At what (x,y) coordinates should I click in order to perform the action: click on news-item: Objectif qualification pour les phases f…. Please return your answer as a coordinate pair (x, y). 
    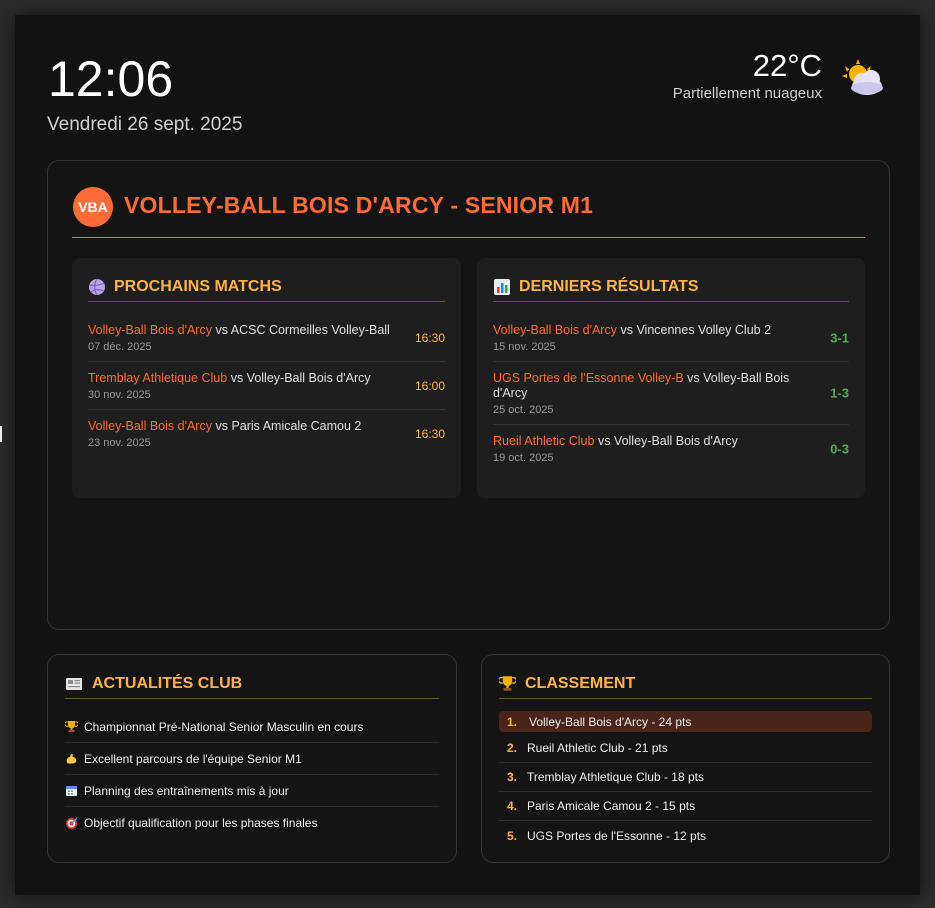
    Looking at the image, I should click on (252, 823).